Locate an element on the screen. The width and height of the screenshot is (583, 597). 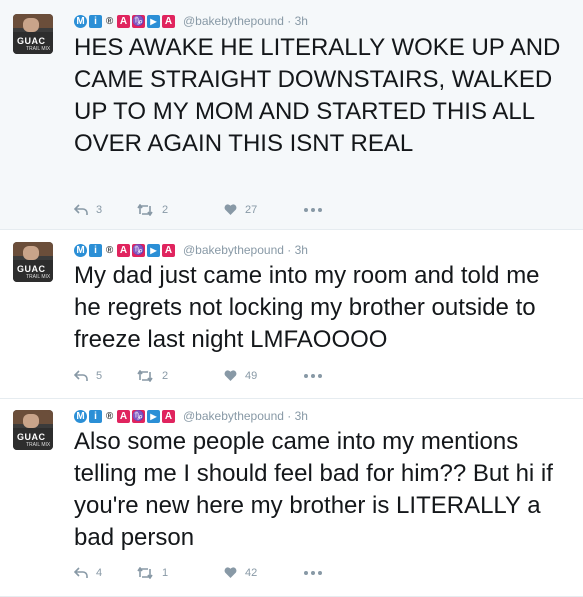
like-count: 42 is located at coordinates (251, 573).